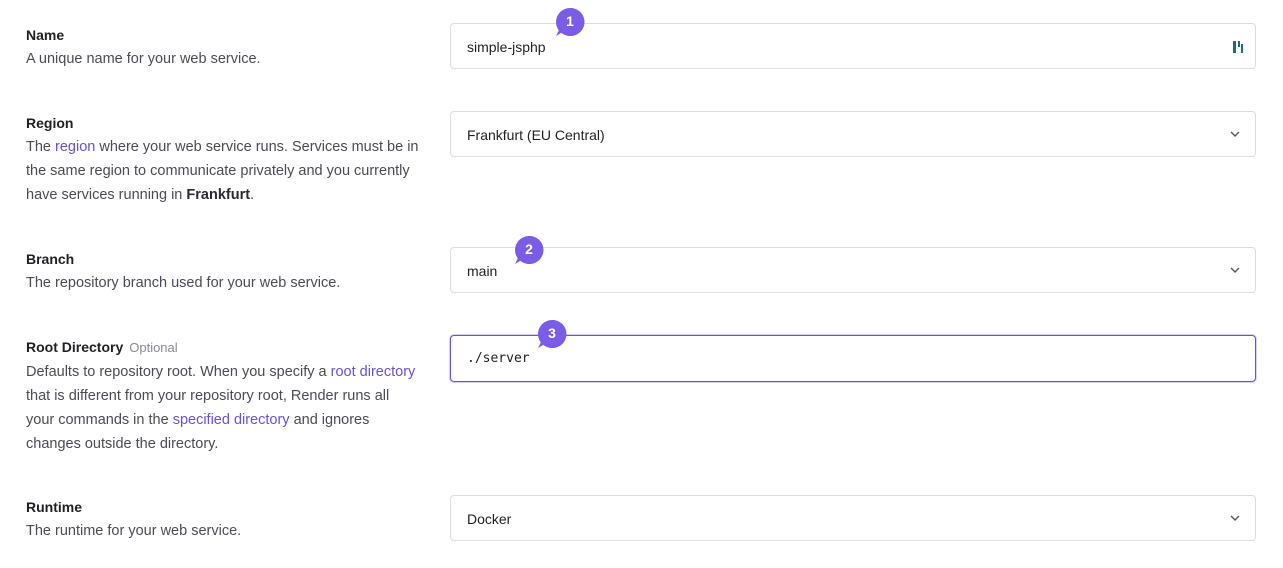 This screenshot has width=1283, height=568. What do you see at coordinates (482, 271) in the screenshot?
I see `branch-select-value: main` at bounding box center [482, 271].